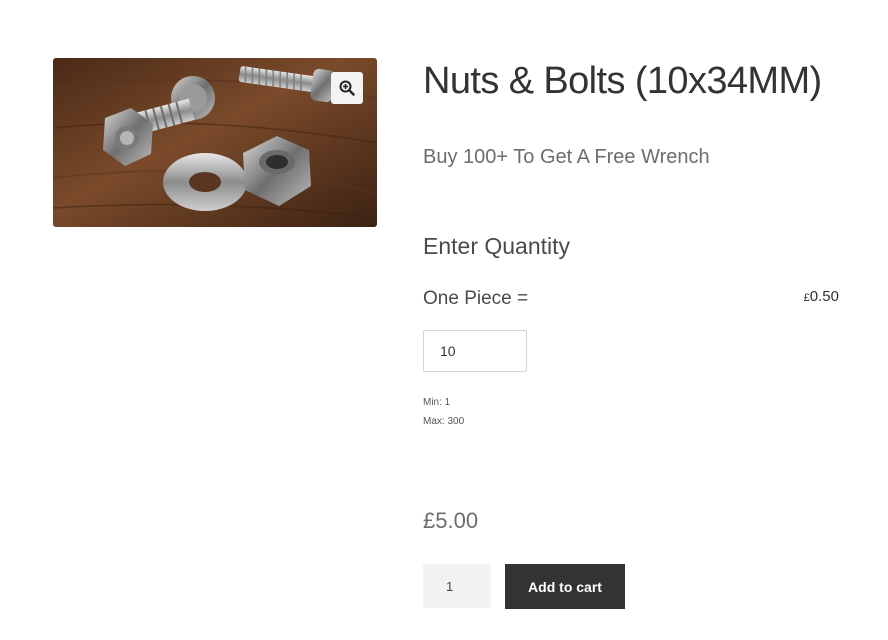 The height and width of the screenshot is (640, 888). What do you see at coordinates (497, 246) in the screenshot?
I see `quantity-heading: Enter Quantity` at bounding box center [497, 246].